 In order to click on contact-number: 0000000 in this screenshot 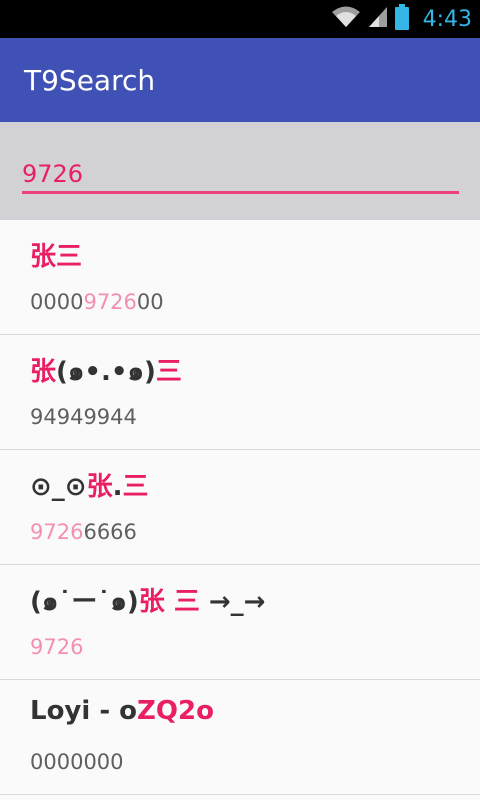, I will do `click(77, 762)`.